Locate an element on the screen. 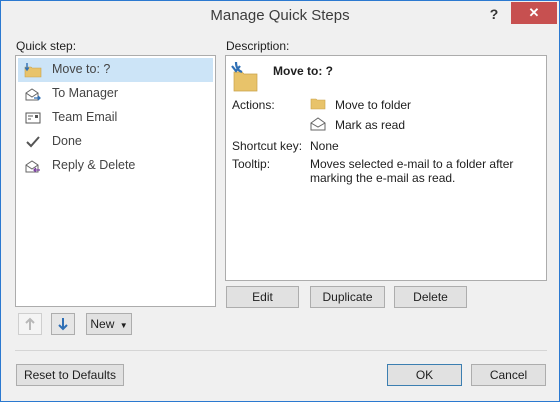 The width and height of the screenshot is (560, 402). shortcut-key-label: Shortcut key: is located at coordinates (267, 146).